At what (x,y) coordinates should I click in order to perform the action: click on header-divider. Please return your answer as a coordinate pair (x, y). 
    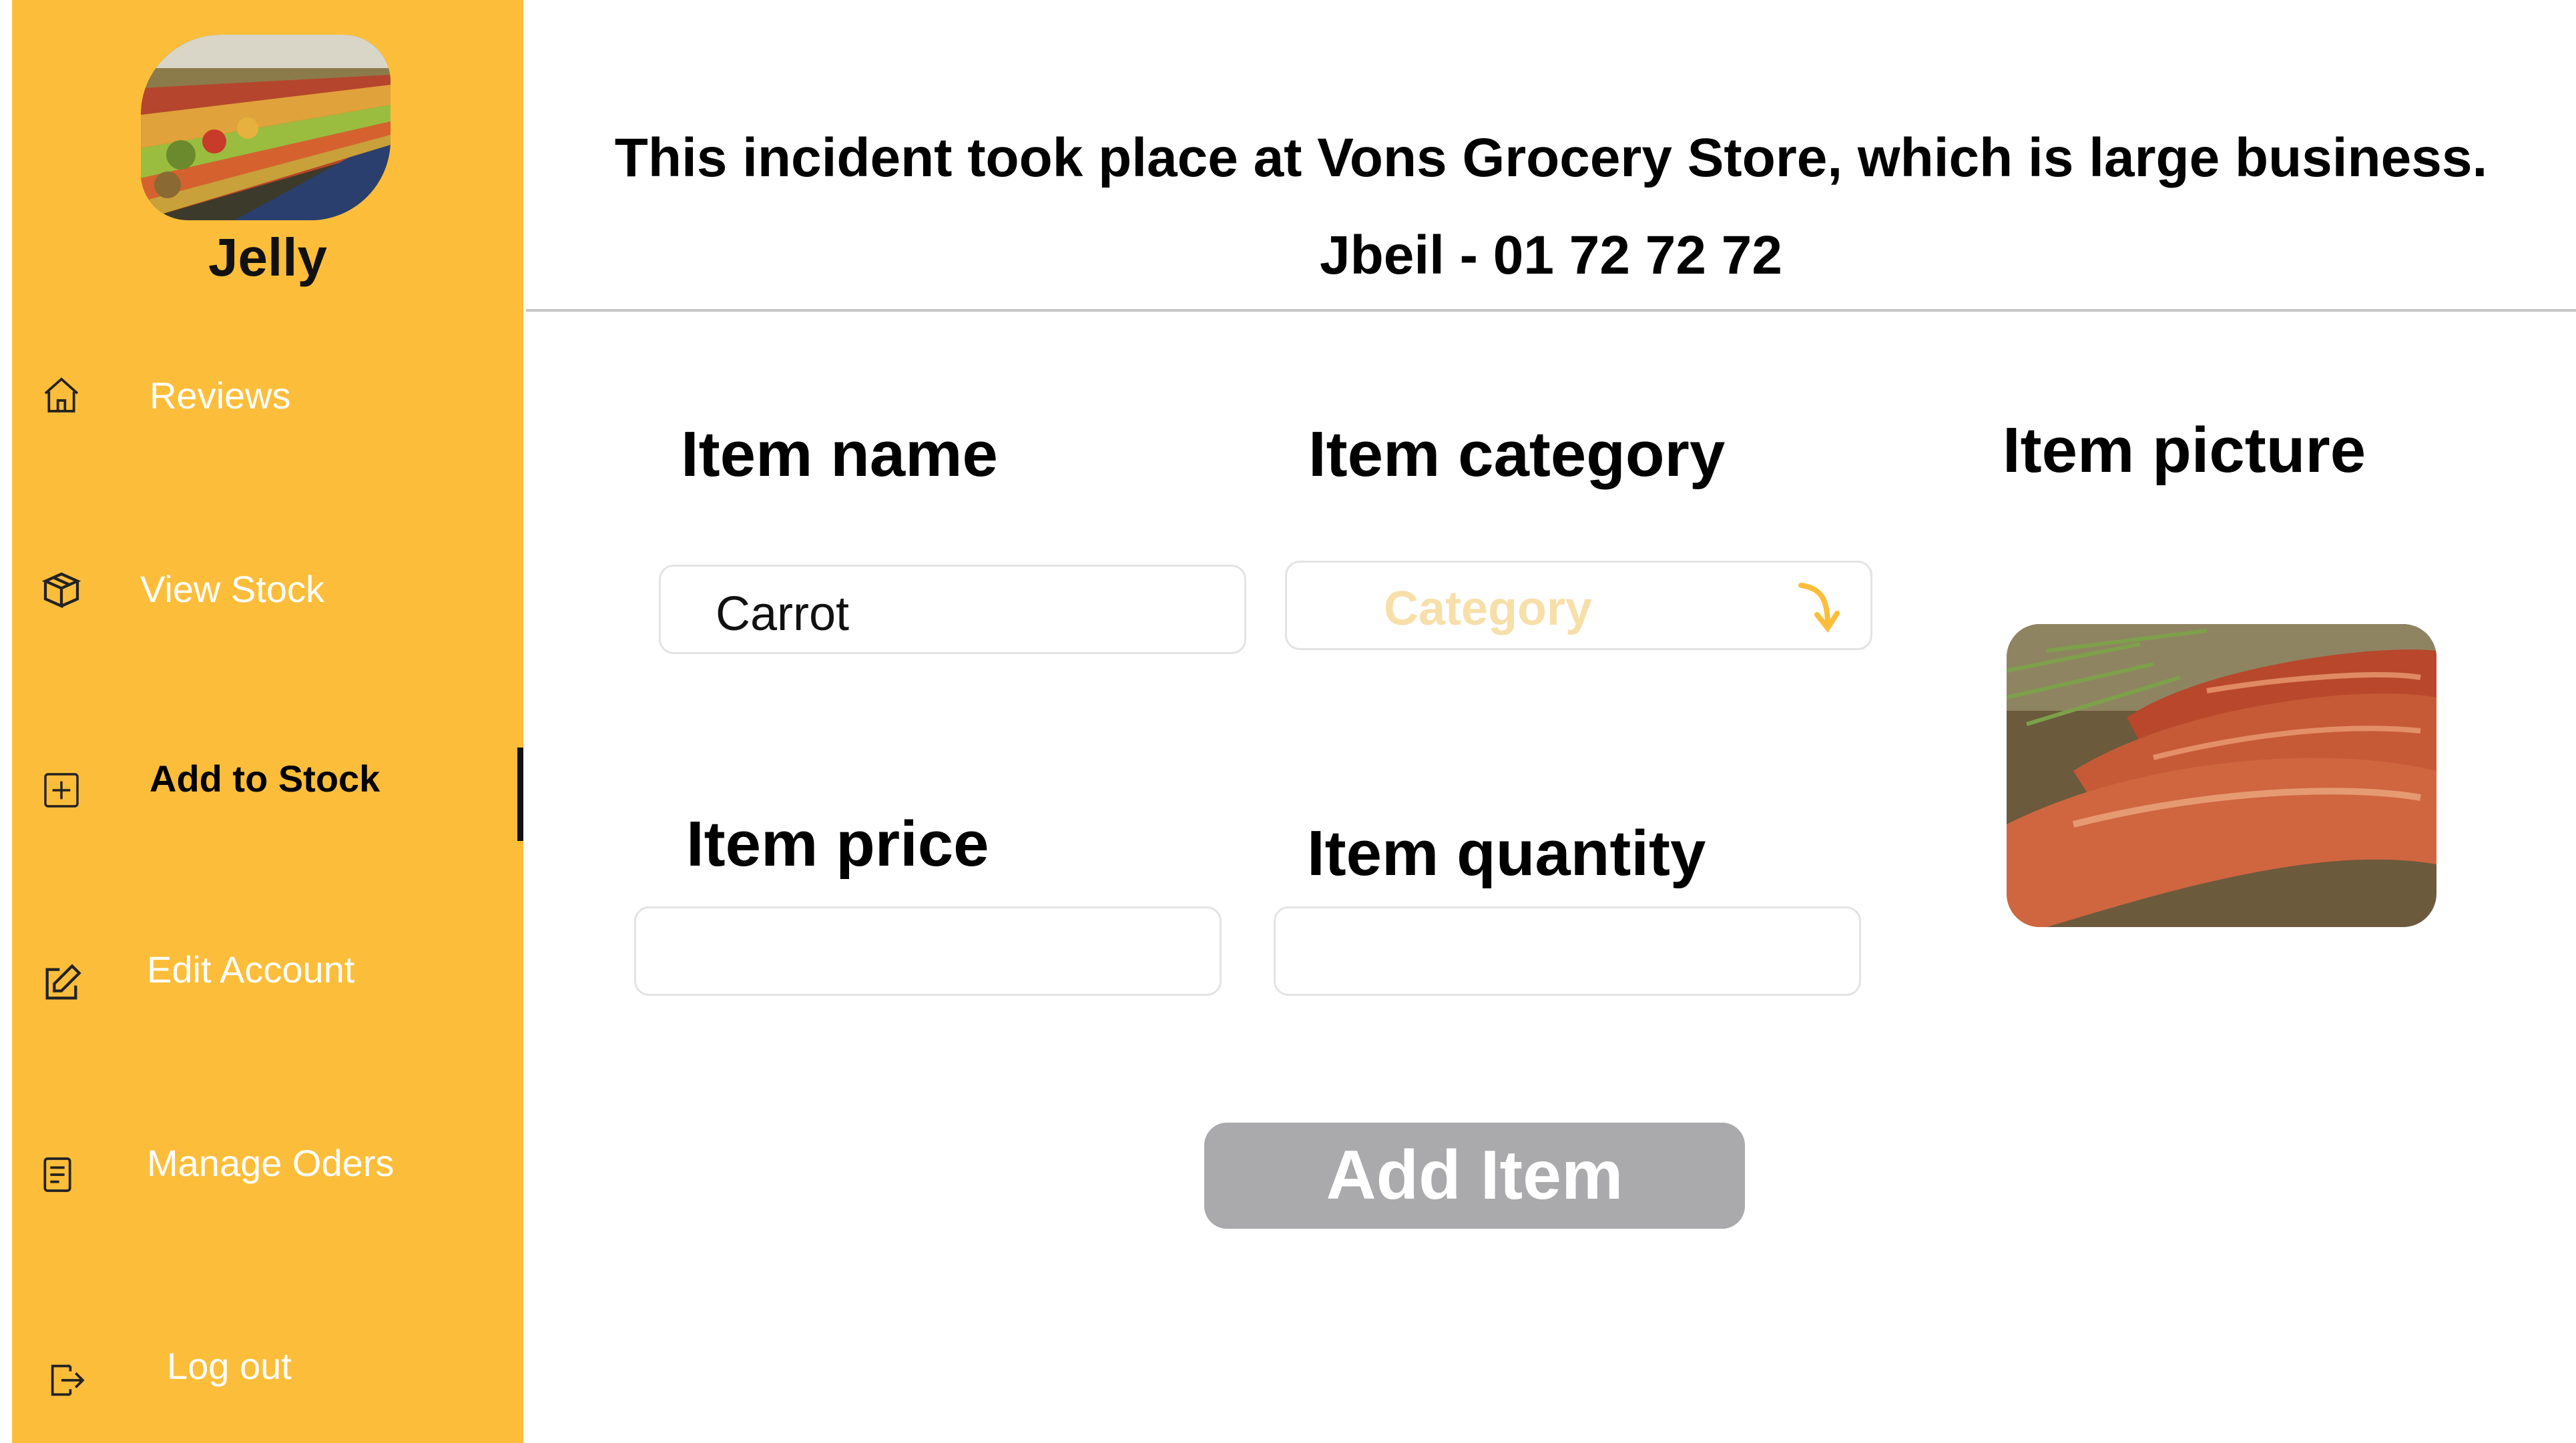
    Looking at the image, I should click on (1551, 310).